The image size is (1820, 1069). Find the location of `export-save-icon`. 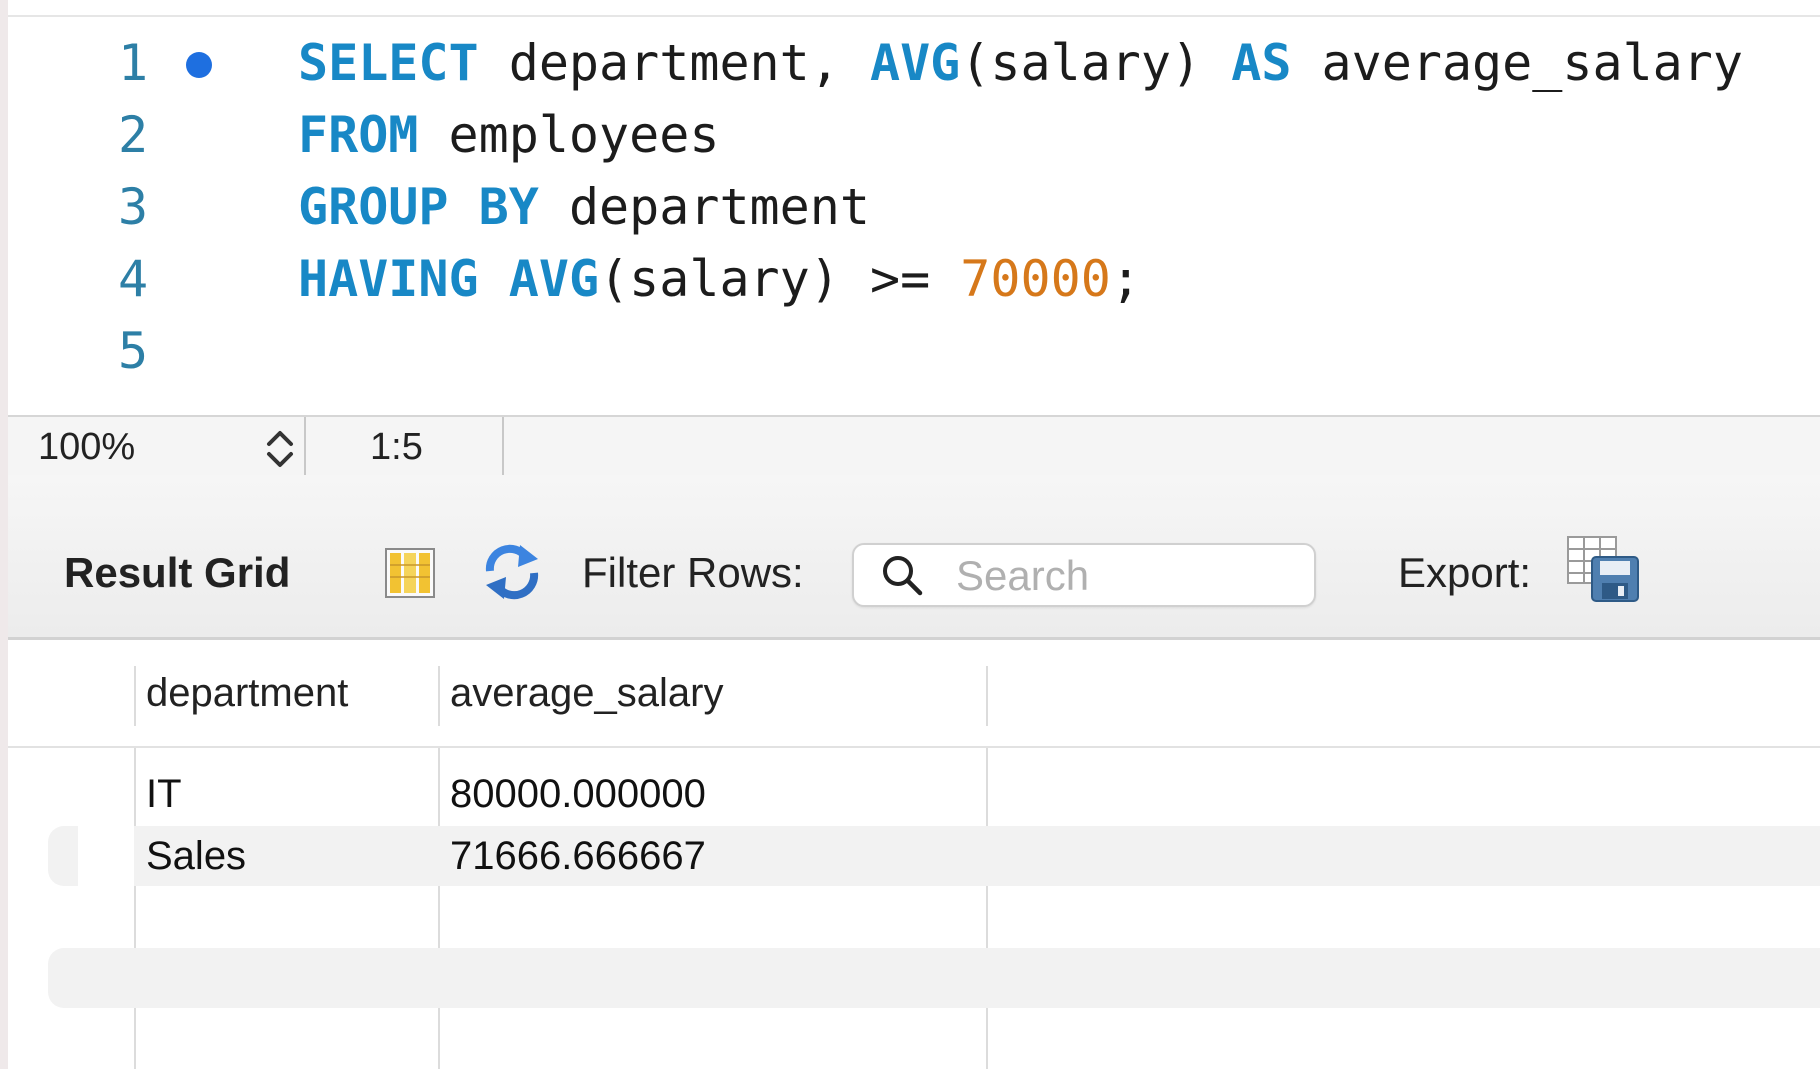

export-save-icon is located at coordinates (1604, 570).